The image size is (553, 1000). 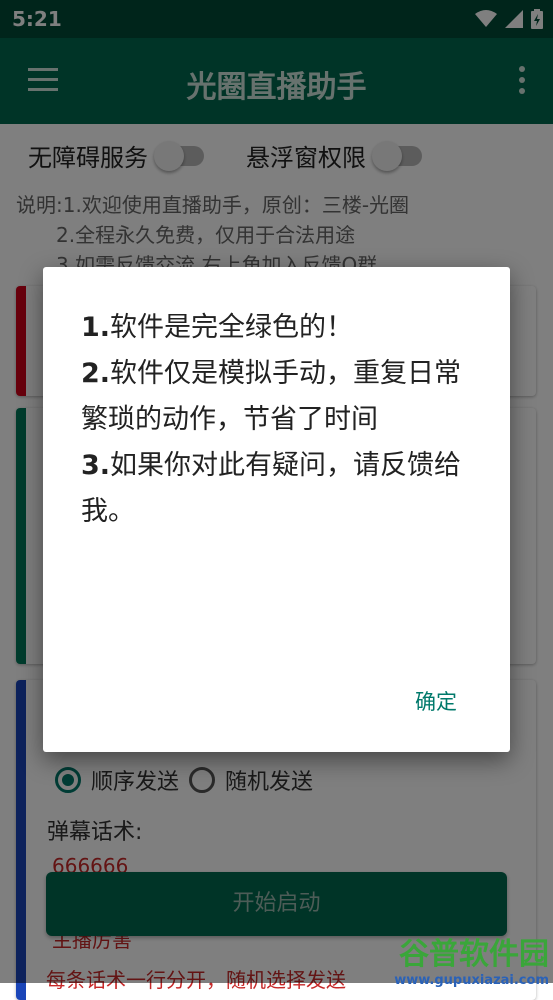 I want to click on watermark-logo: 谷普软件园 www.gupuxiazai.com, so click(x=467, y=958).